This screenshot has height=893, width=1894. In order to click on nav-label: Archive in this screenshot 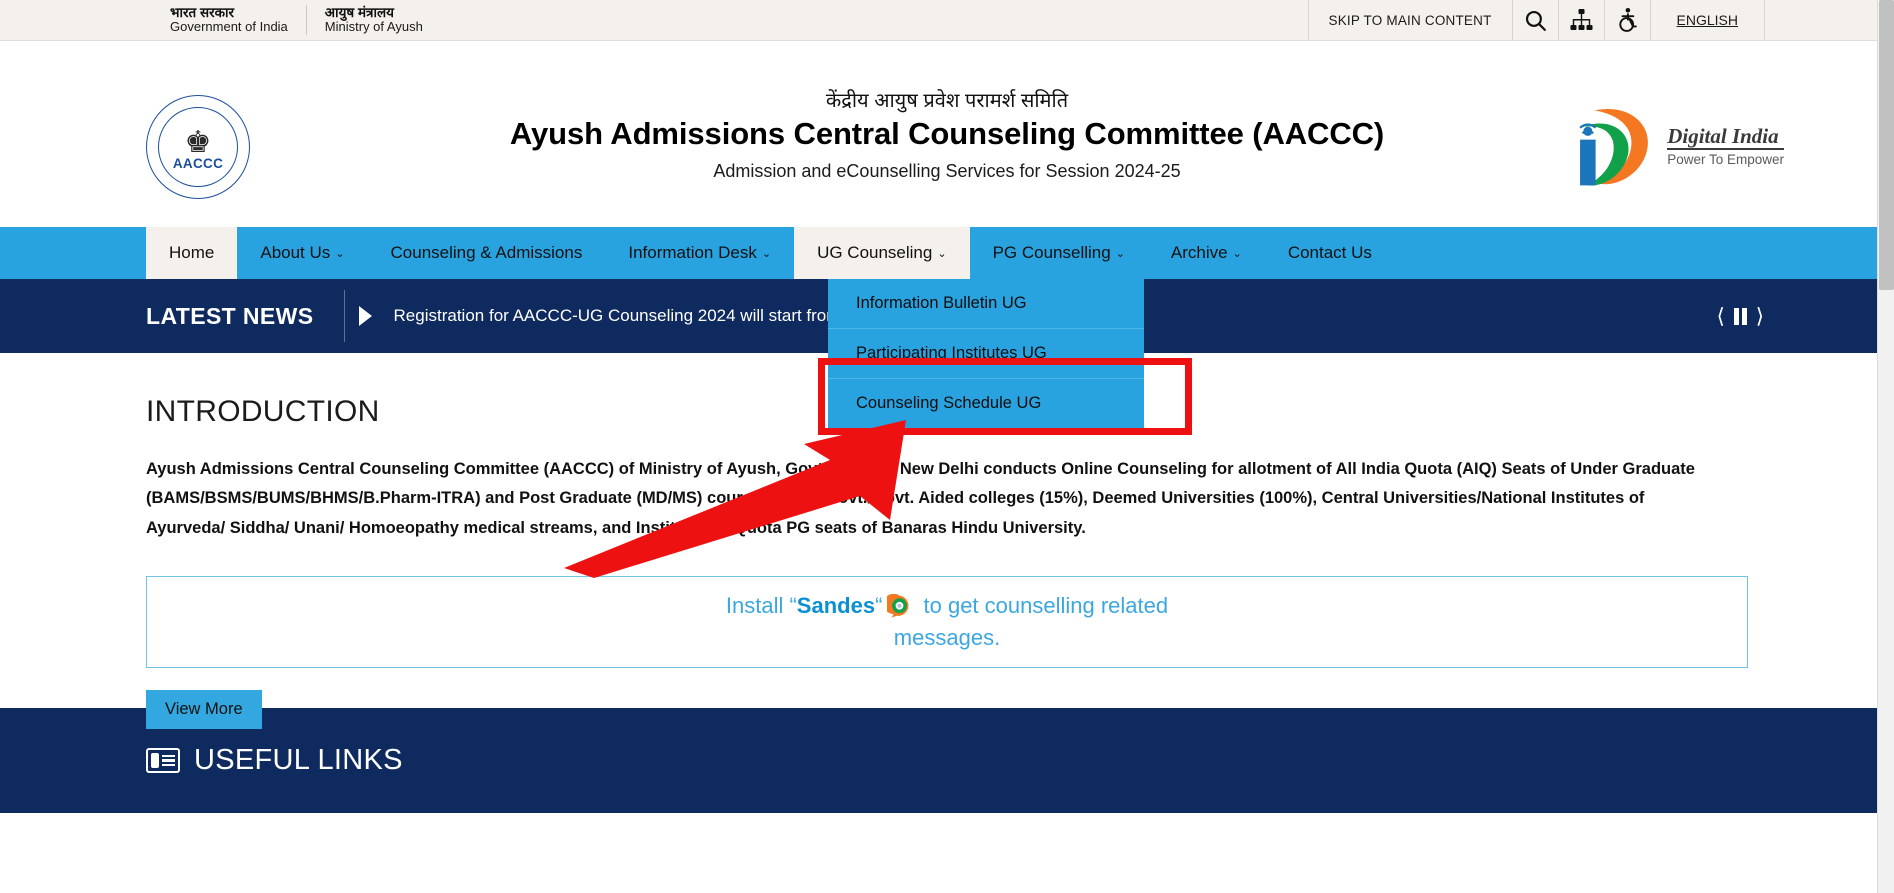, I will do `click(1199, 252)`.